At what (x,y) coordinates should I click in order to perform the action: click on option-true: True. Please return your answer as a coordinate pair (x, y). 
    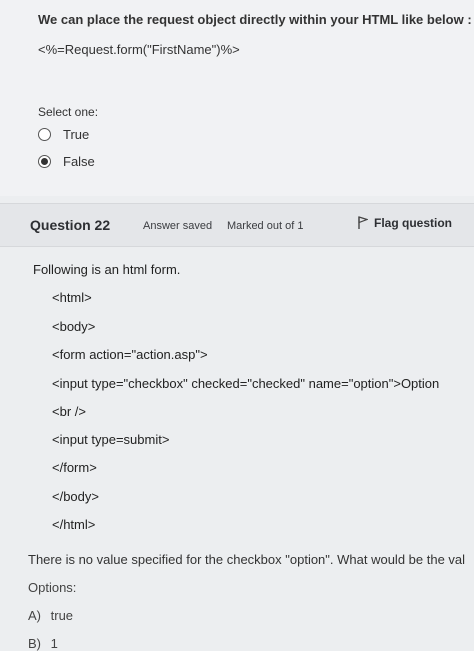
    Looking at the image, I should click on (63, 134).